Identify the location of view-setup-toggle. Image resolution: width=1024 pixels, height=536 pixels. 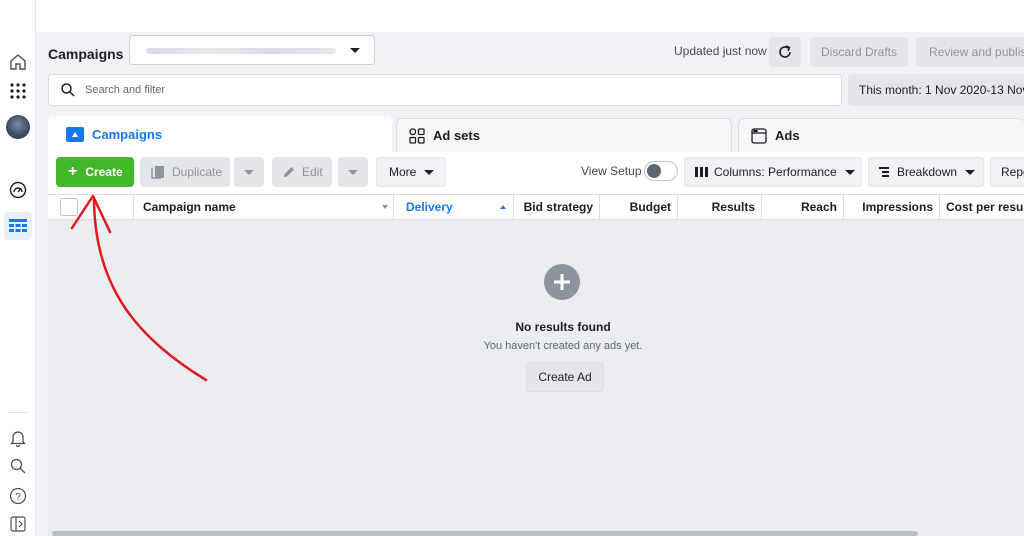
(661, 171).